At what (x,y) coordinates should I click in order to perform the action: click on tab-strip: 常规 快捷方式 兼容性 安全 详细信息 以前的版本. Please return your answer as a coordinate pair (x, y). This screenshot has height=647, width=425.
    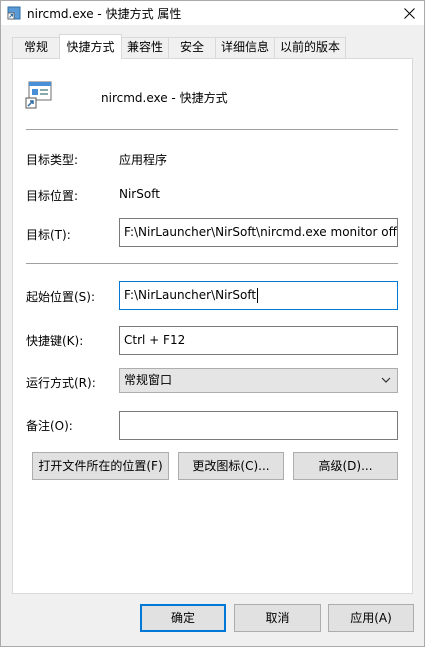
    Looking at the image, I should click on (212, 42).